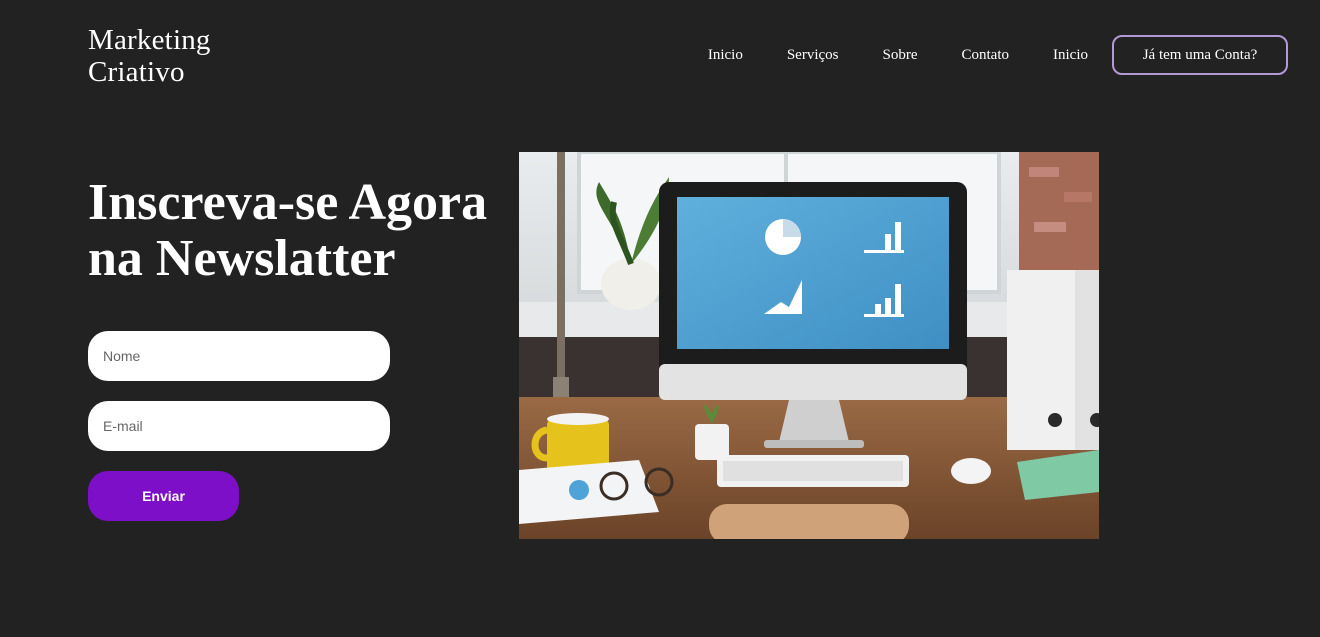 The height and width of the screenshot is (637, 1320). I want to click on logo-line-1: Marketing, so click(149, 40).